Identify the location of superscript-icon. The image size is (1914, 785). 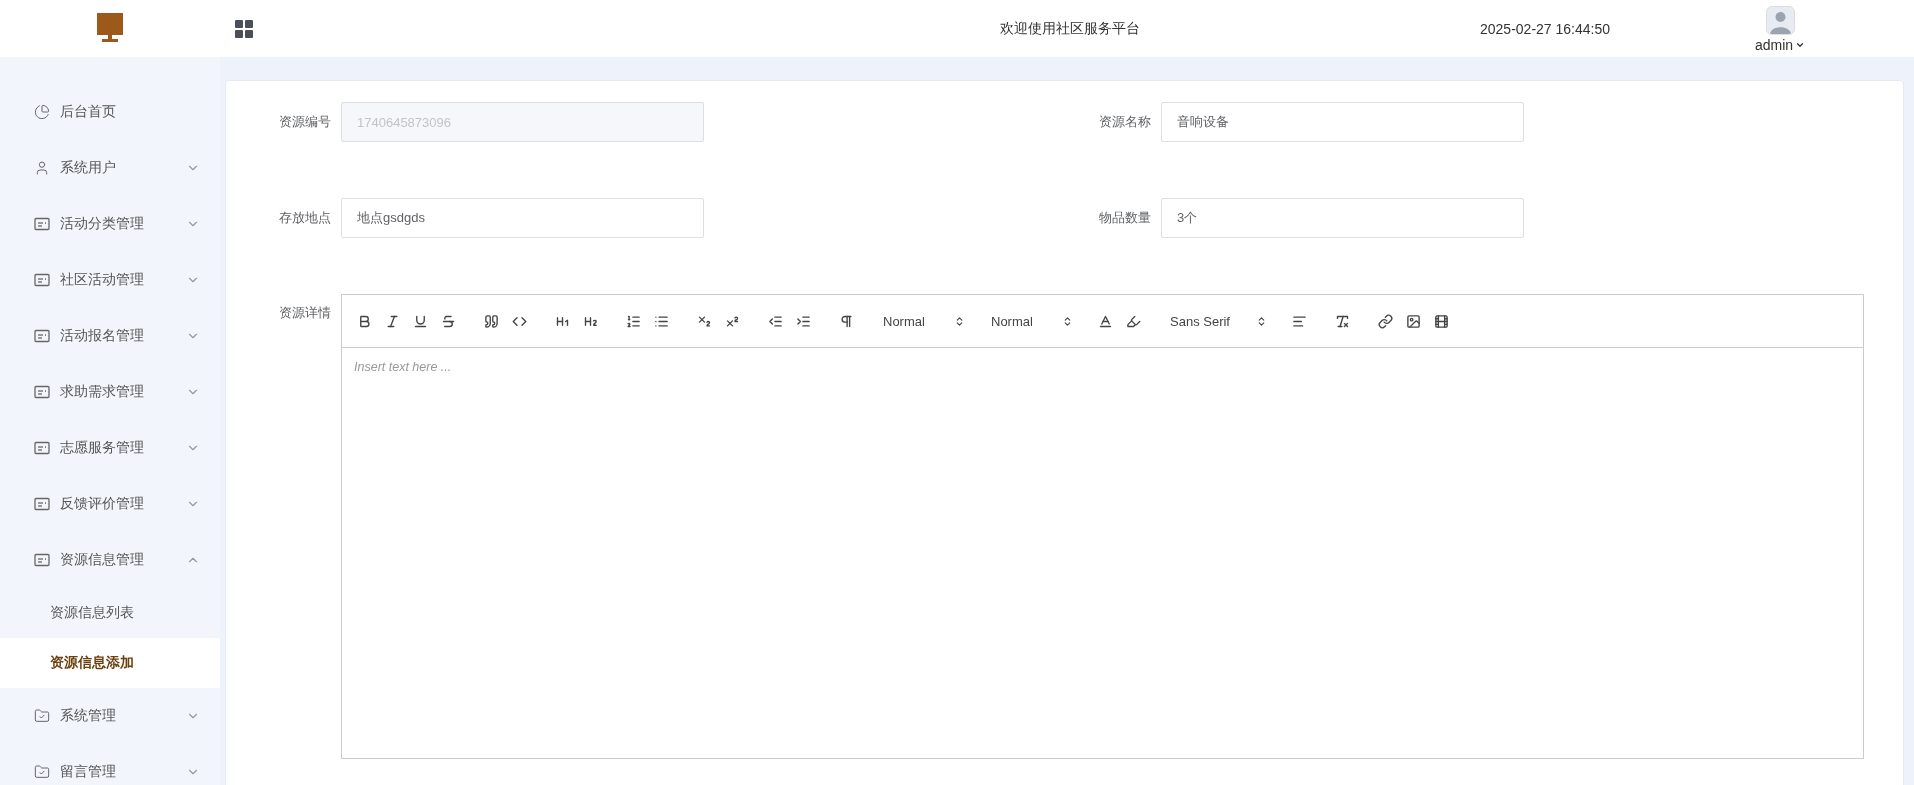
(732, 321).